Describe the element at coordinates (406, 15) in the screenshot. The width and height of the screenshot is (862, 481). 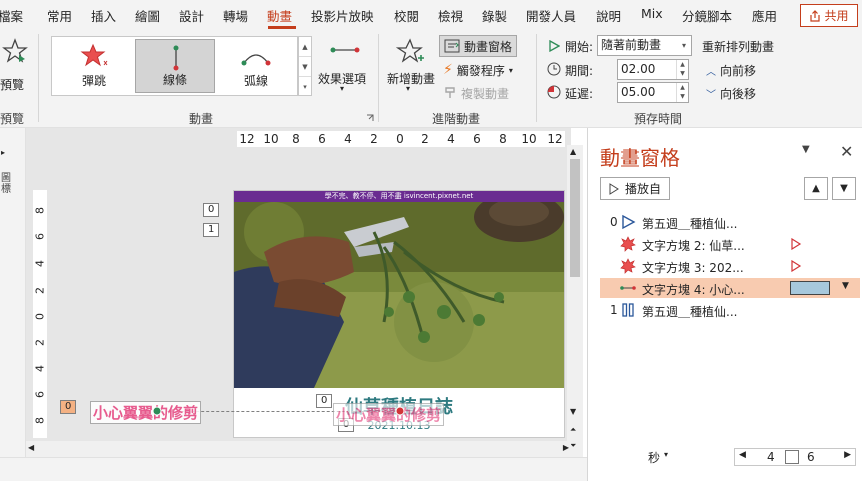
I see `tab-review: 校閱` at that location.